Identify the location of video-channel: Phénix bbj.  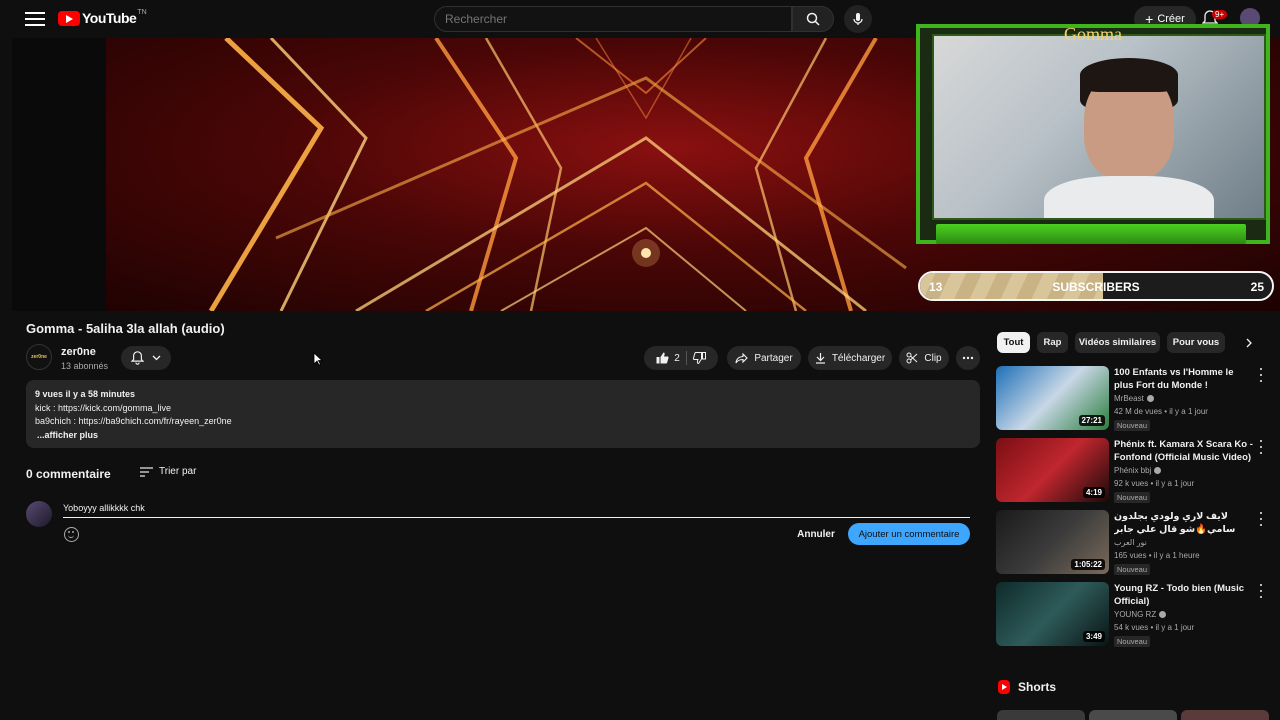
(1138, 470).